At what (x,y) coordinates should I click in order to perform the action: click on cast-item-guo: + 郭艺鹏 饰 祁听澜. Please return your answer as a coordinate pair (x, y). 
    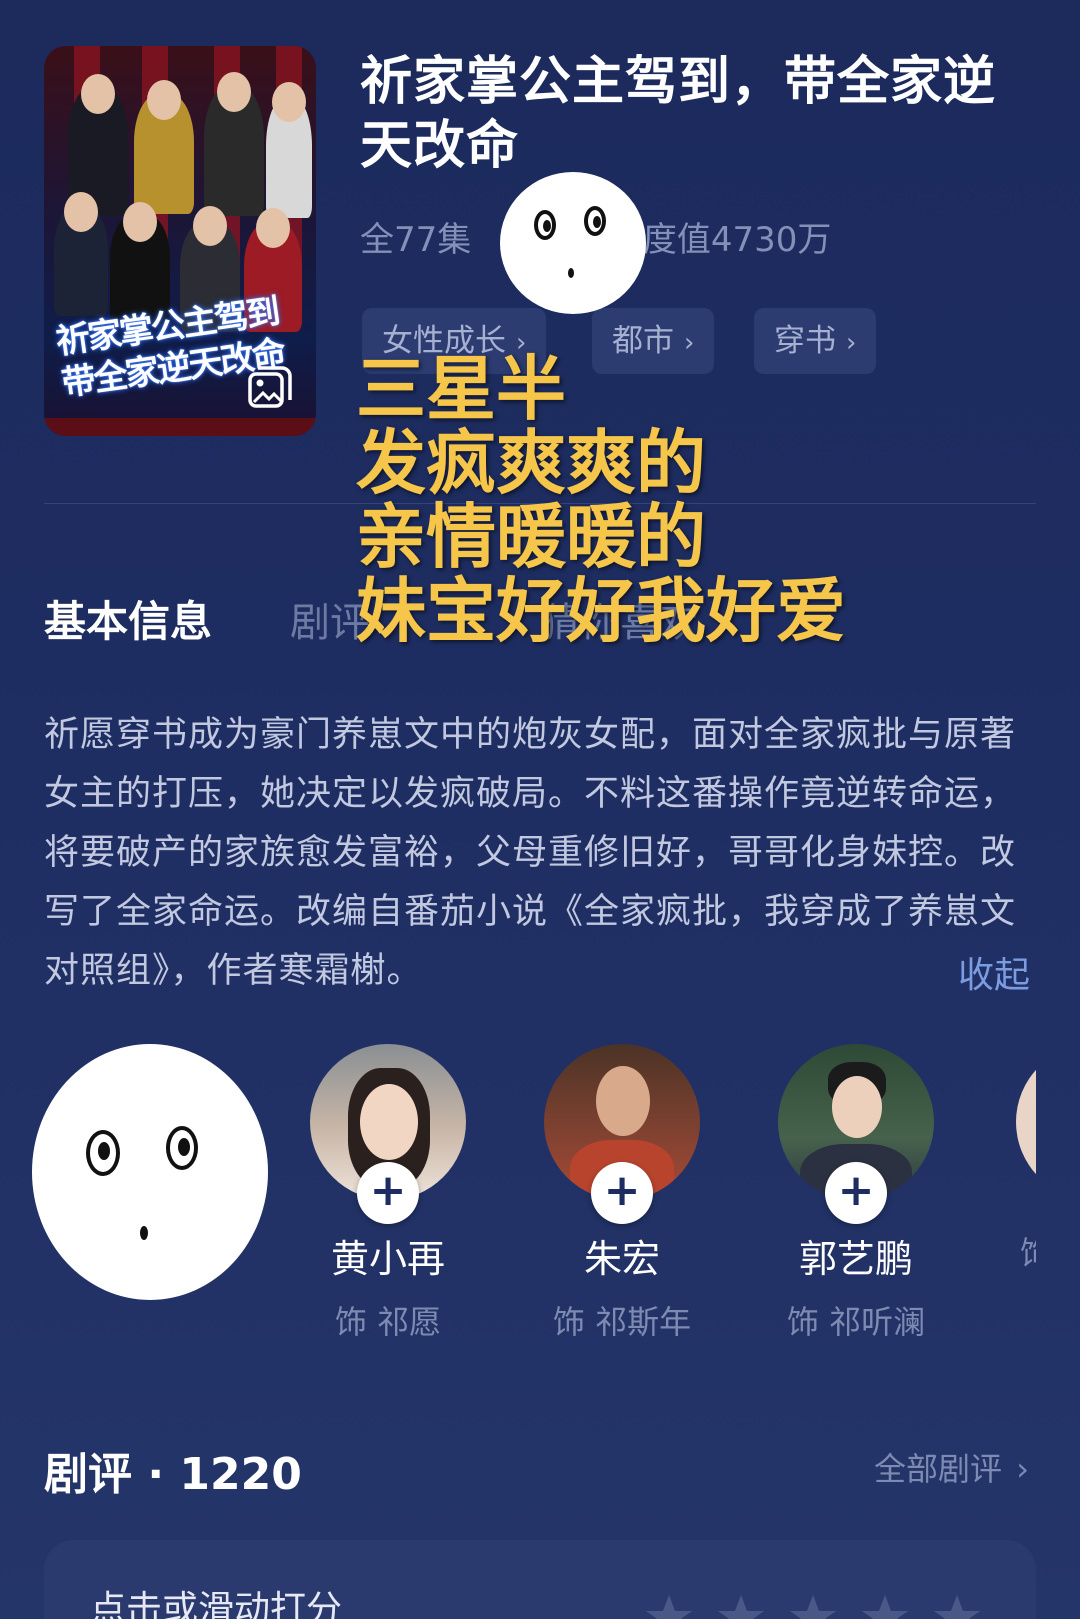
    Looking at the image, I should click on (856, 1193).